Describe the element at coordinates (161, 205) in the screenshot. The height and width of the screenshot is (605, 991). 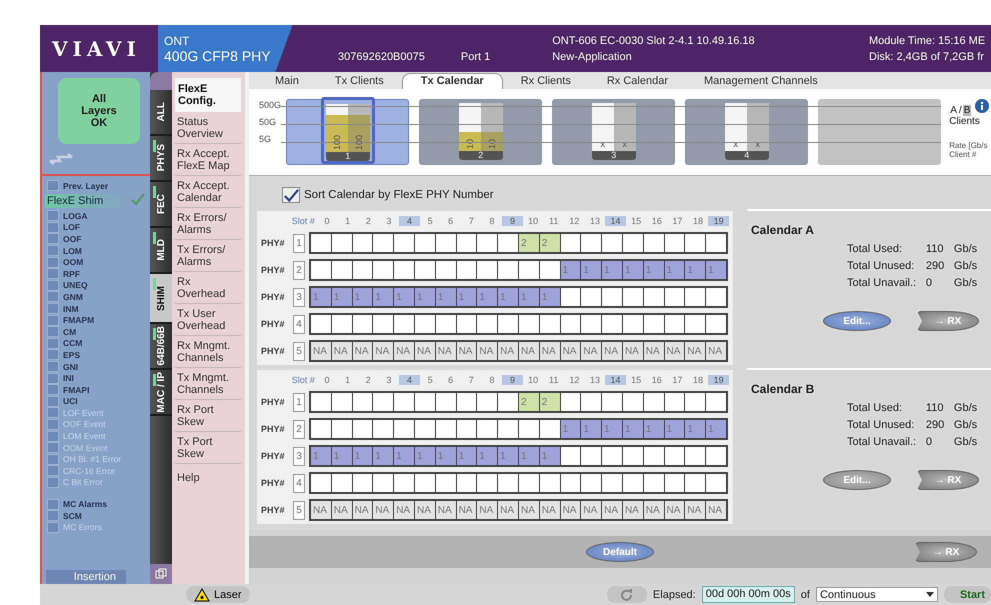
I see `layer-tab: FEC` at that location.